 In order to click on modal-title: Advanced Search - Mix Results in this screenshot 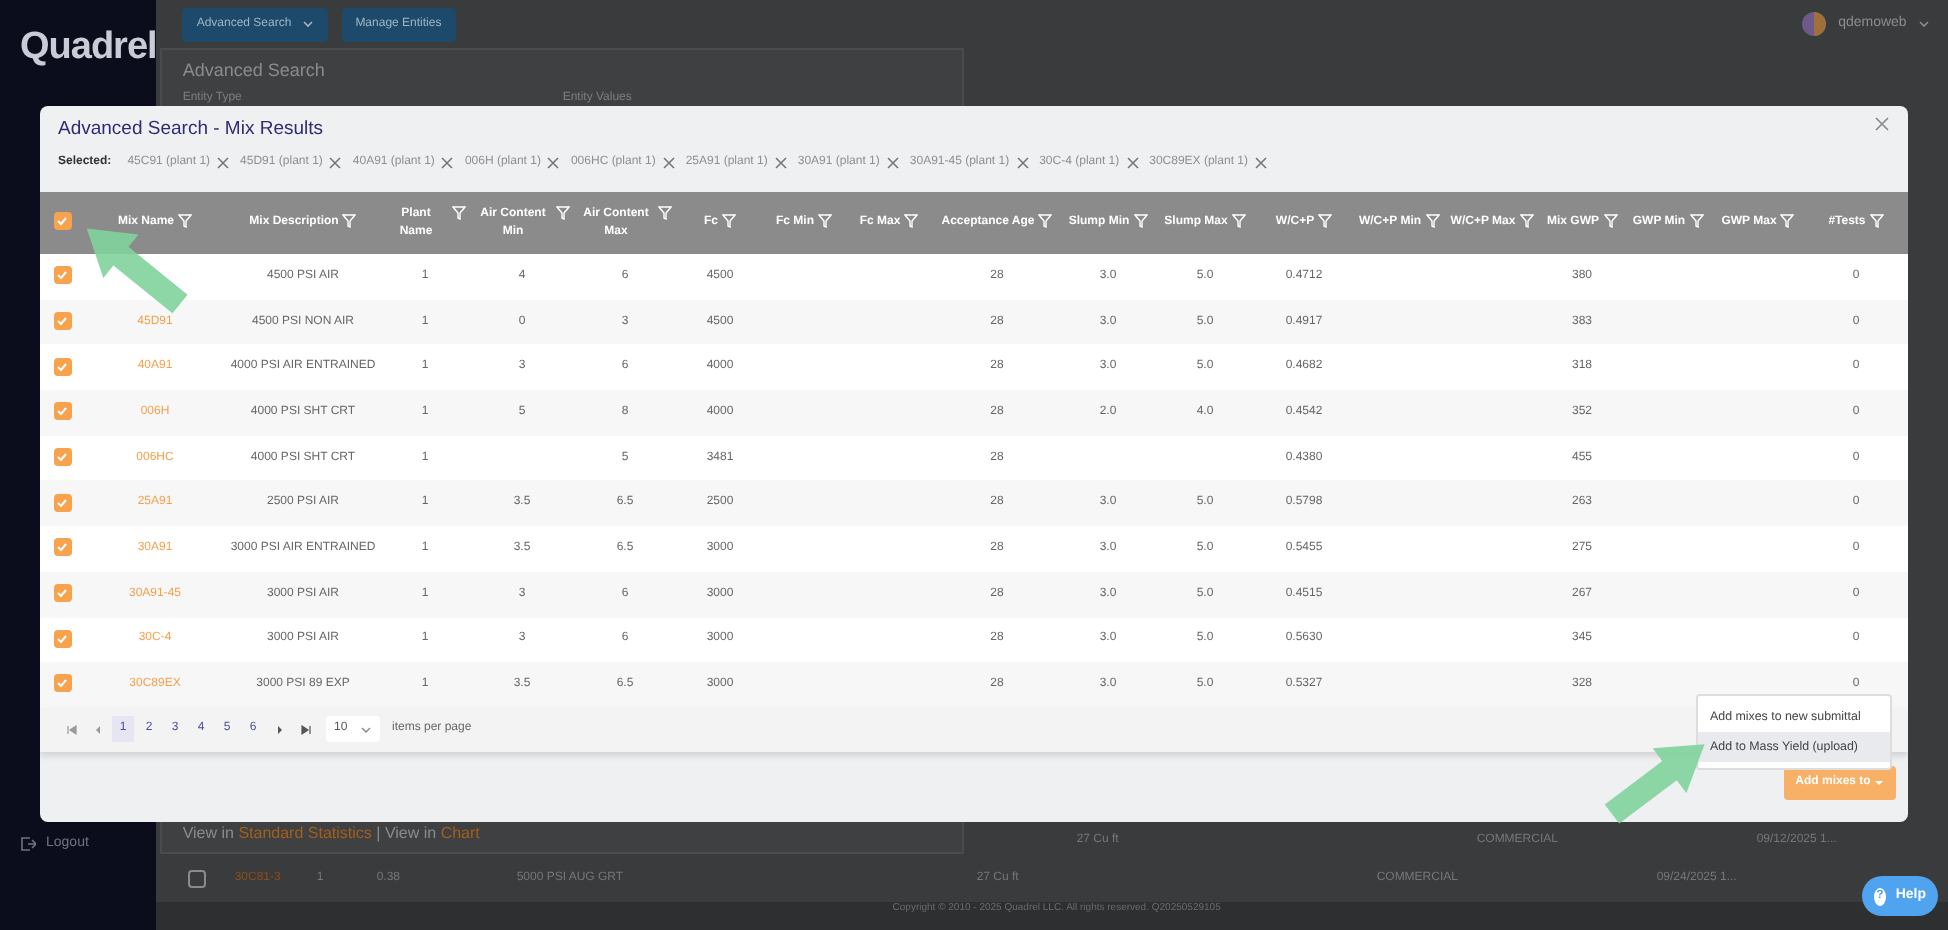, I will do `click(191, 130)`.